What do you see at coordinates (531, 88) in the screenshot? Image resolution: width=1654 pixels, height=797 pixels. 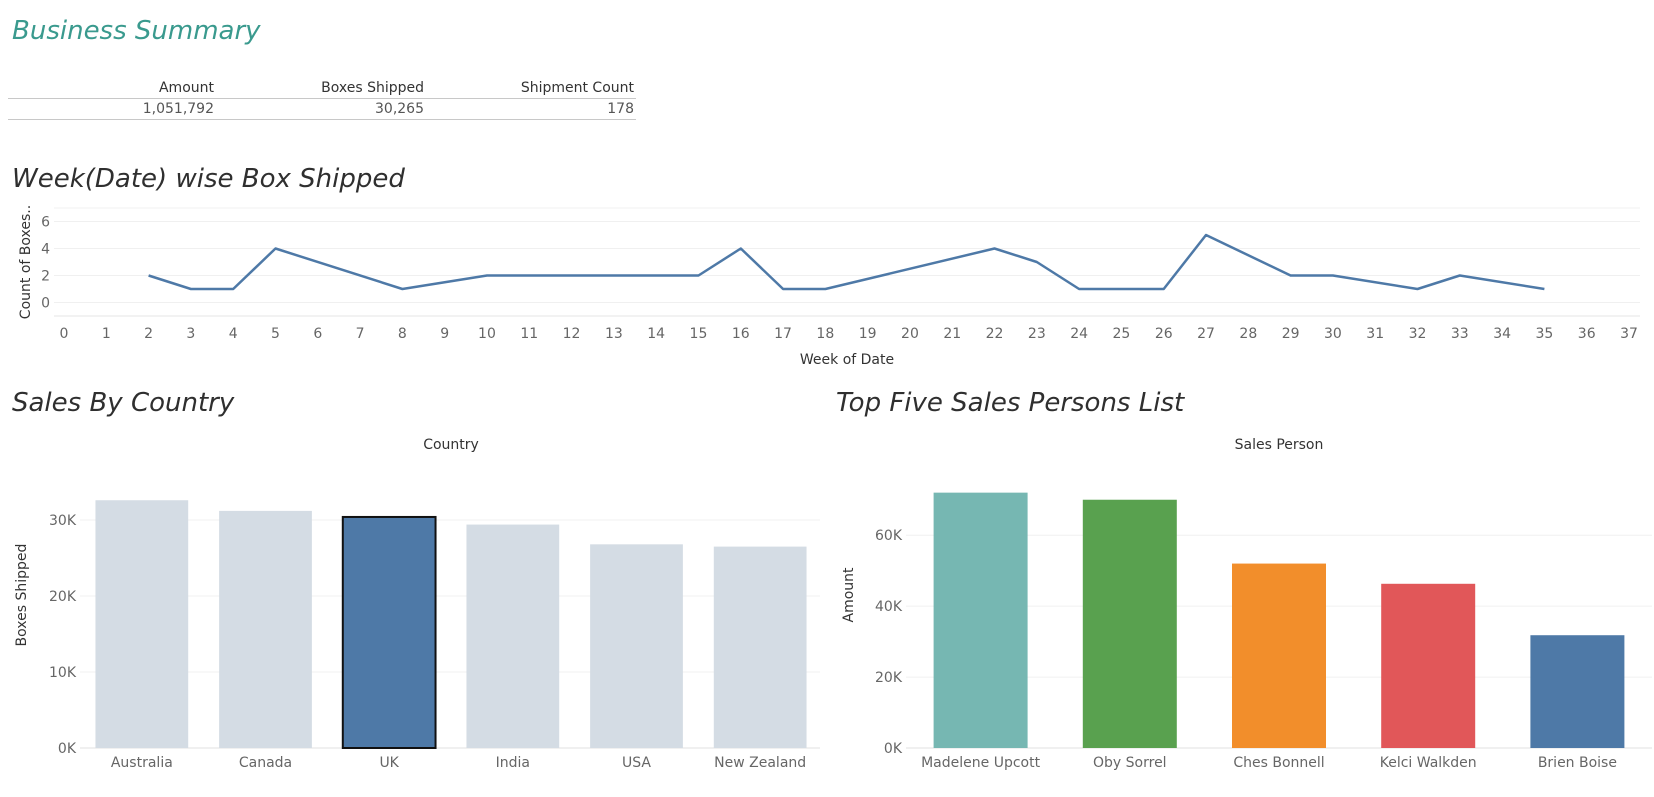 I see `shipment-count-header: Shipment Count` at bounding box center [531, 88].